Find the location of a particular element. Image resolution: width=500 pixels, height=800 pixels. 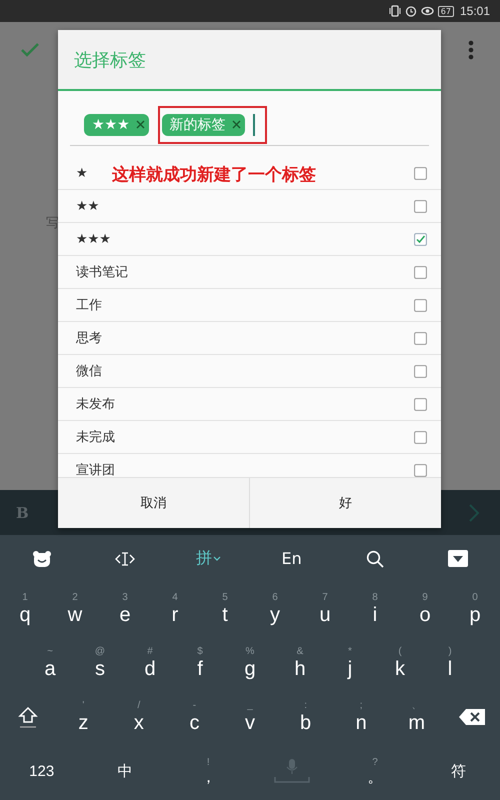

keyboard-key: 3 e is located at coordinates (125, 609).